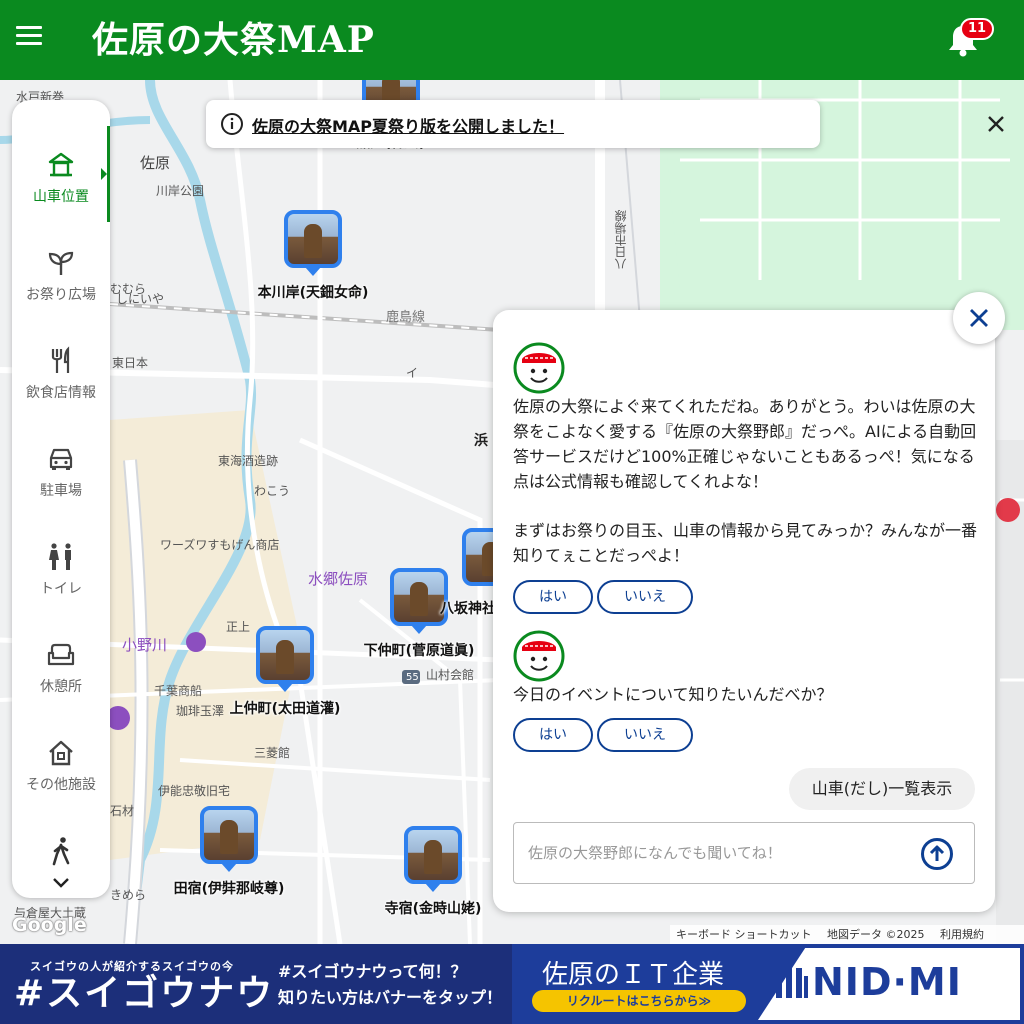 The width and height of the screenshot is (1024, 1024). What do you see at coordinates (194, 791) in the screenshot?
I see `map-label: 伊能忠敬旧宅` at bounding box center [194, 791].